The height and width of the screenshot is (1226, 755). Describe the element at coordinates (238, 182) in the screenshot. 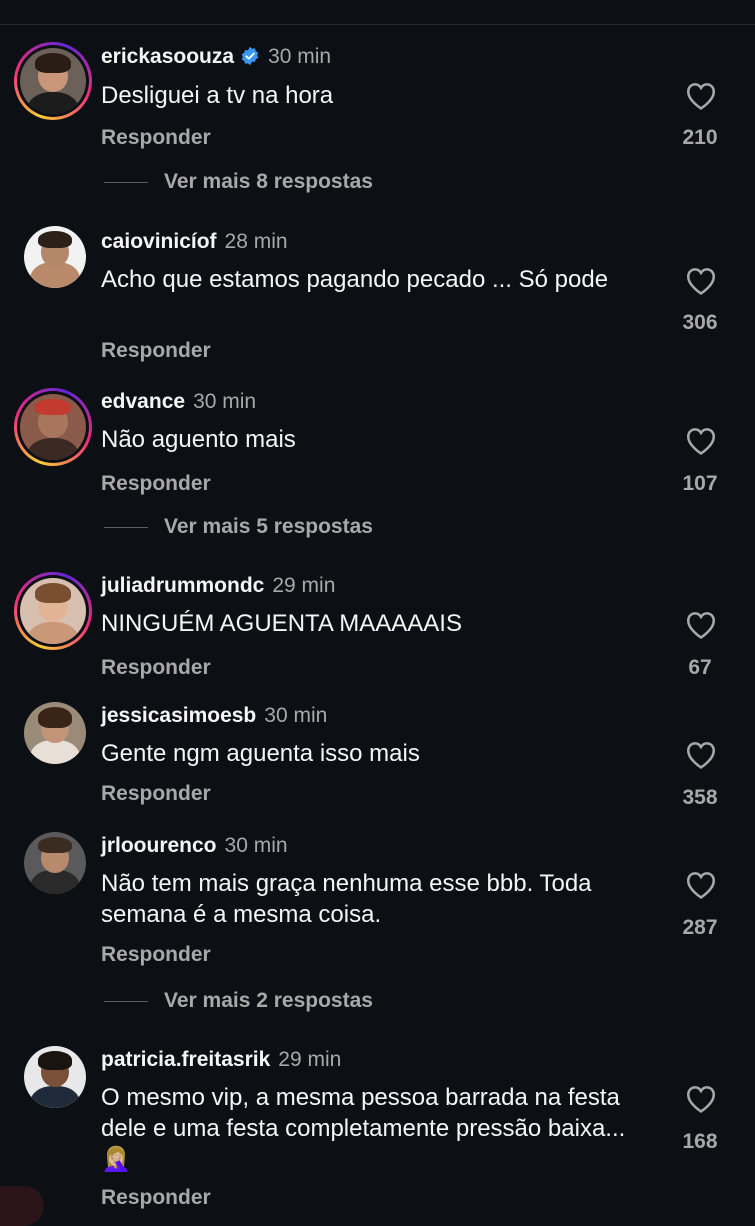

I see `view-more-replies: Ver mais 8 respostas` at that location.